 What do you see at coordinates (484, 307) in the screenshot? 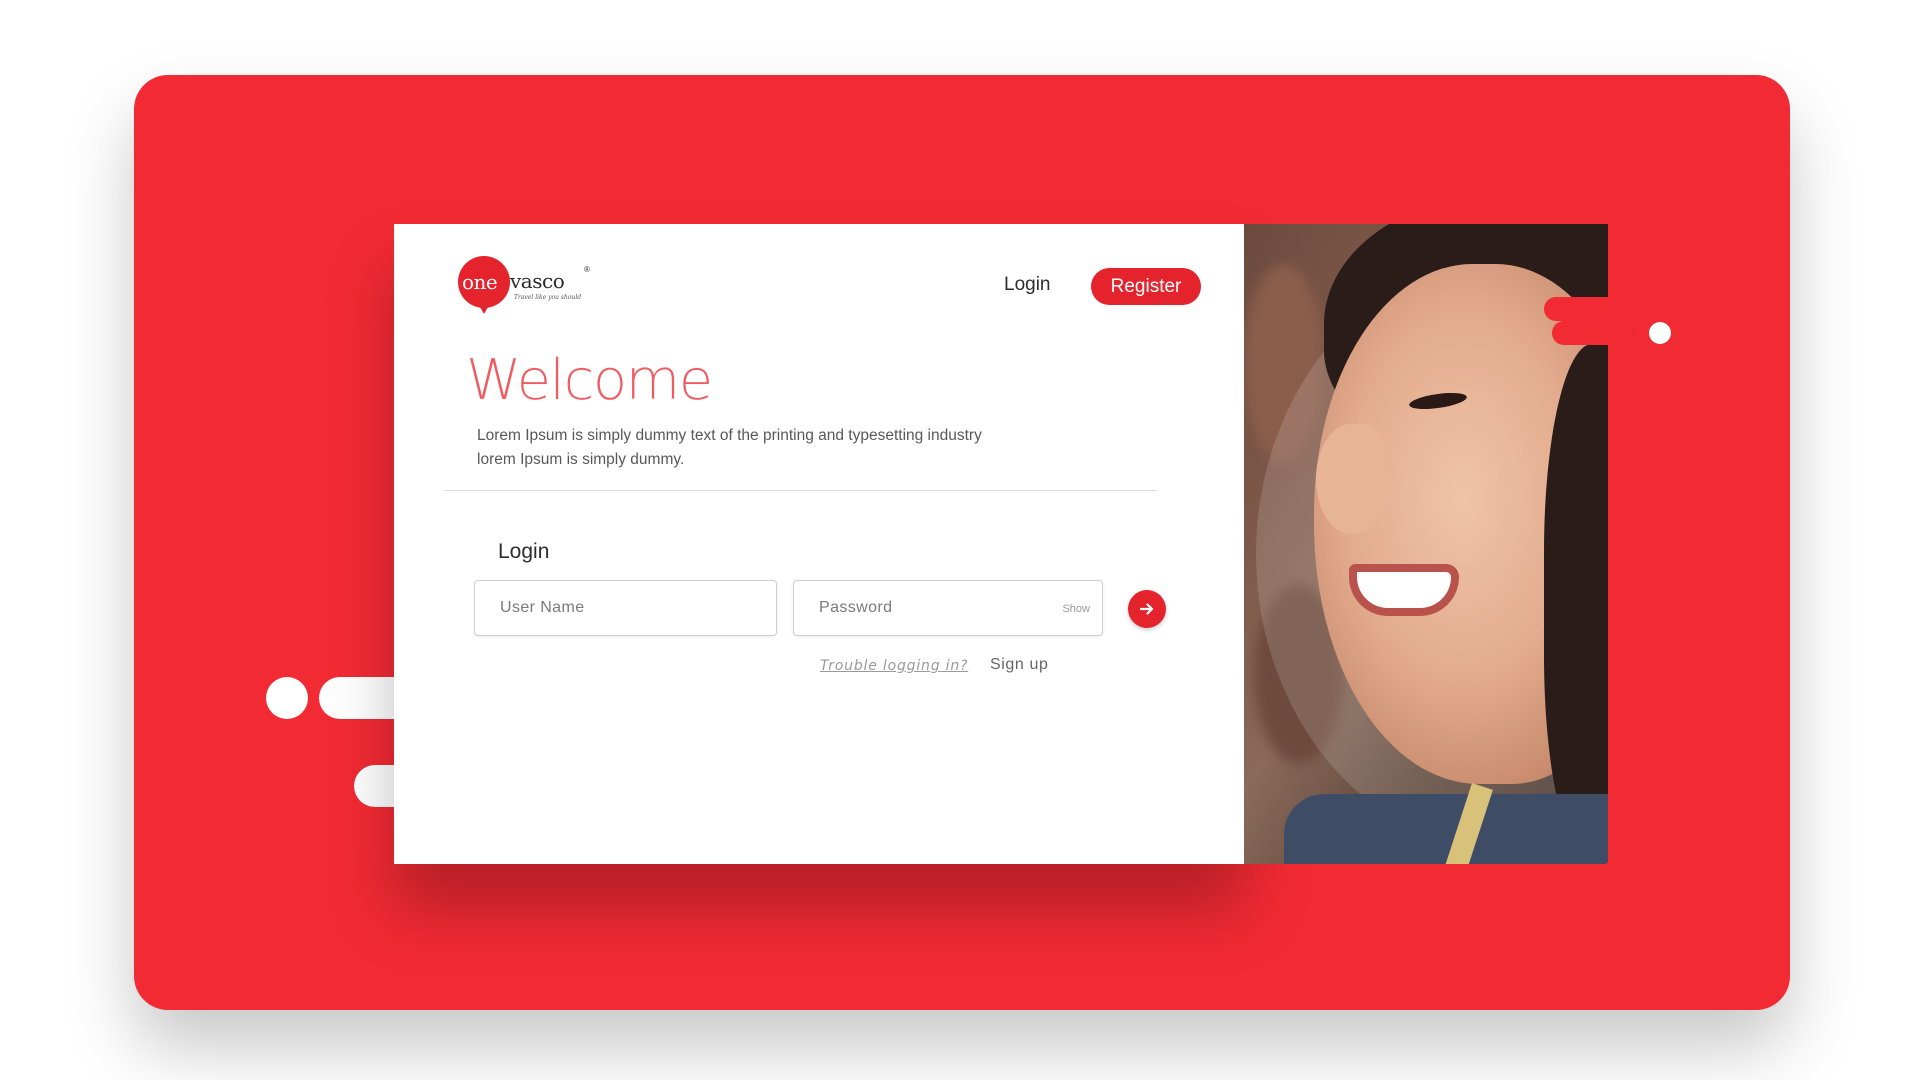
I see `logo-bubble-tip` at bounding box center [484, 307].